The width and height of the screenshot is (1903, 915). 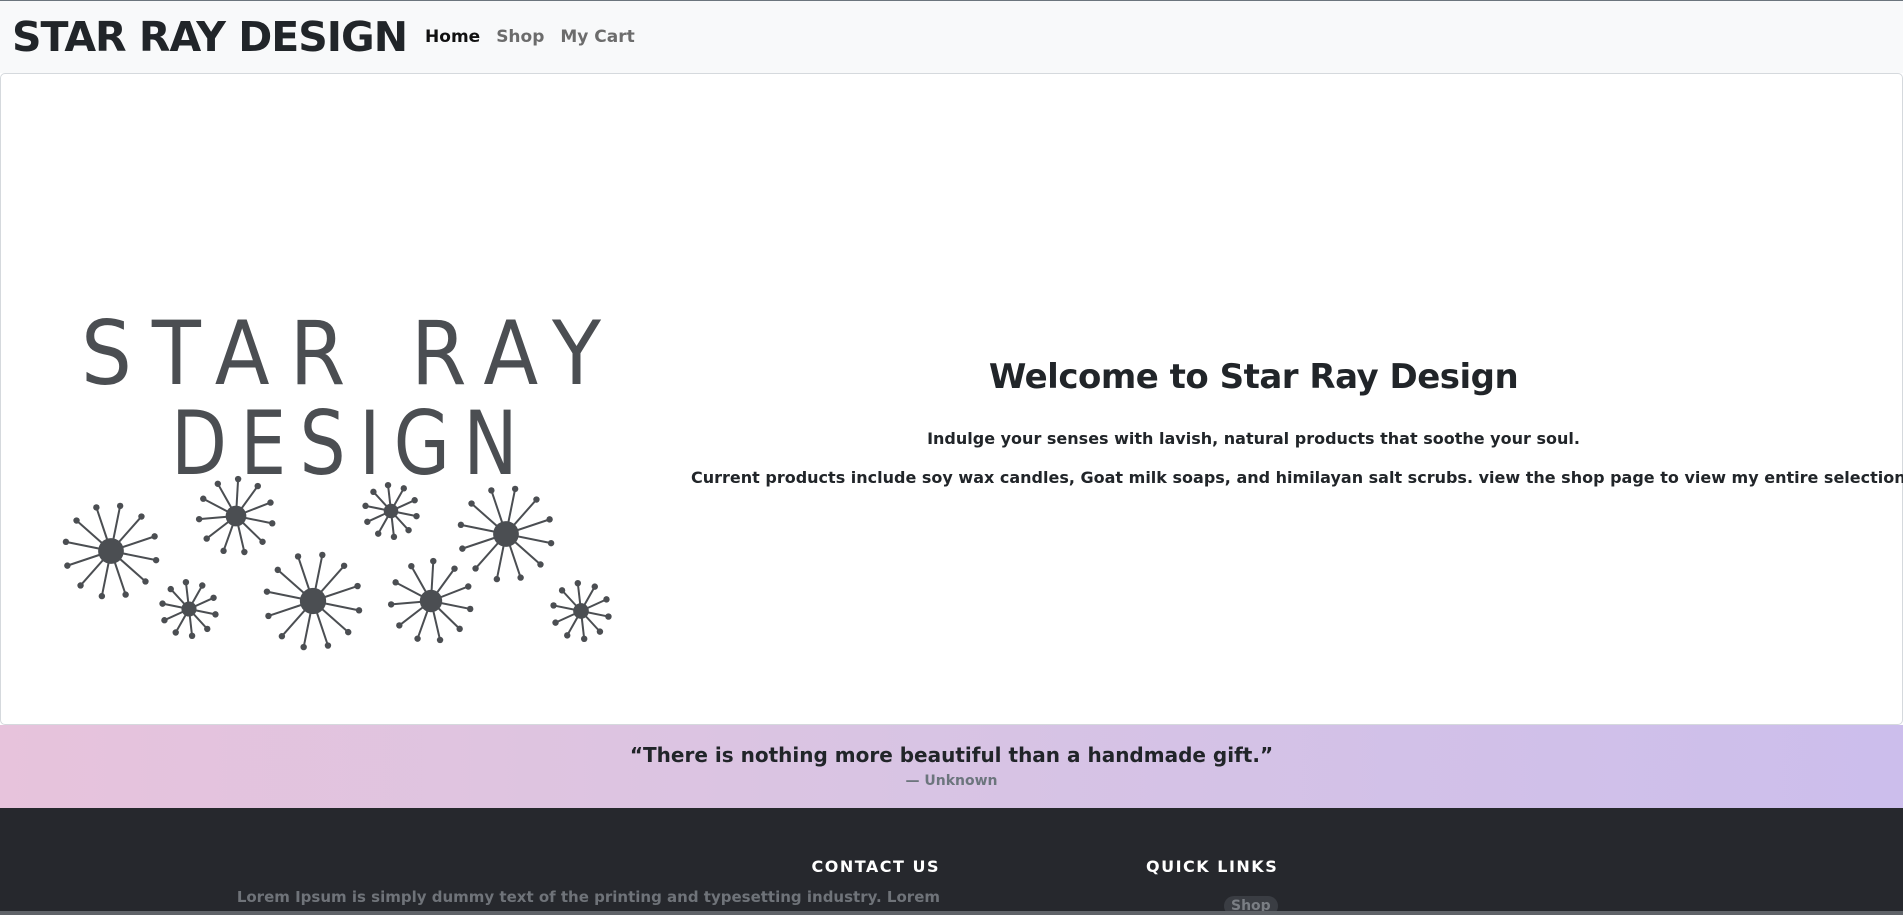 What do you see at coordinates (210, 37) in the screenshot?
I see `brand-logo-text: STAR RAY DESIGN` at bounding box center [210, 37].